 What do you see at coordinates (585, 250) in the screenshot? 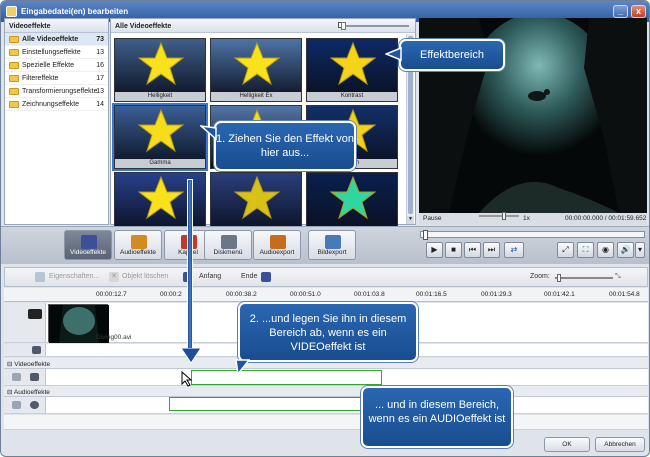
I see `fullscreen-icon: ⛶` at bounding box center [585, 250].